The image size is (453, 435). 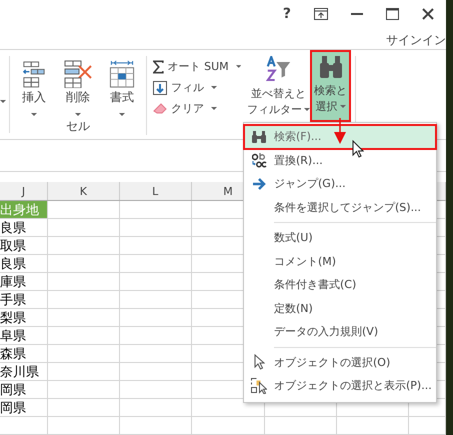 I want to click on table-cell: 森県, so click(x=24, y=354).